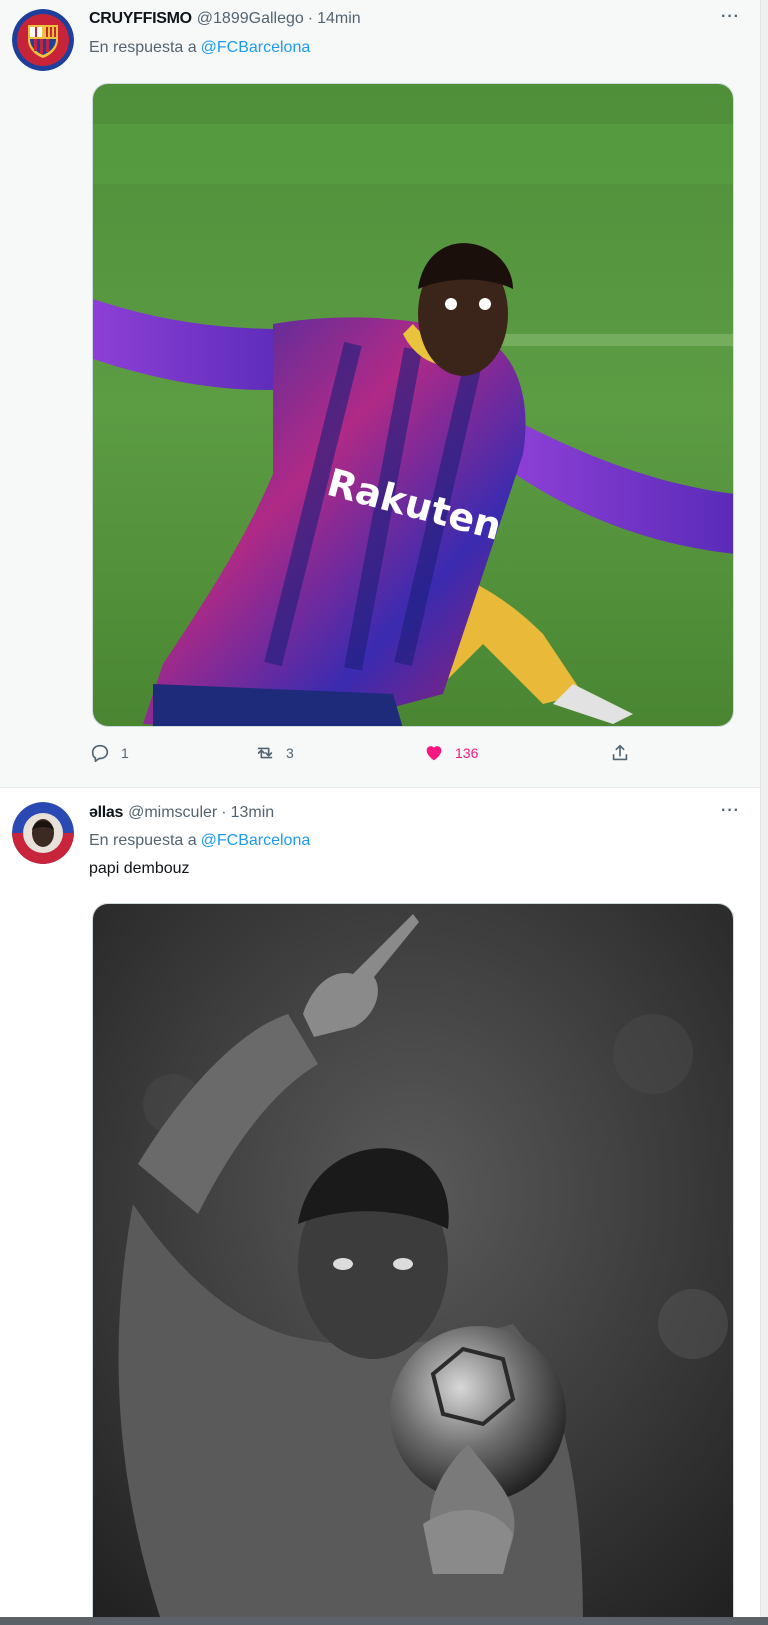 The width and height of the screenshot is (768, 1625). I want to click on reply-count: 1, so click(125, 753).